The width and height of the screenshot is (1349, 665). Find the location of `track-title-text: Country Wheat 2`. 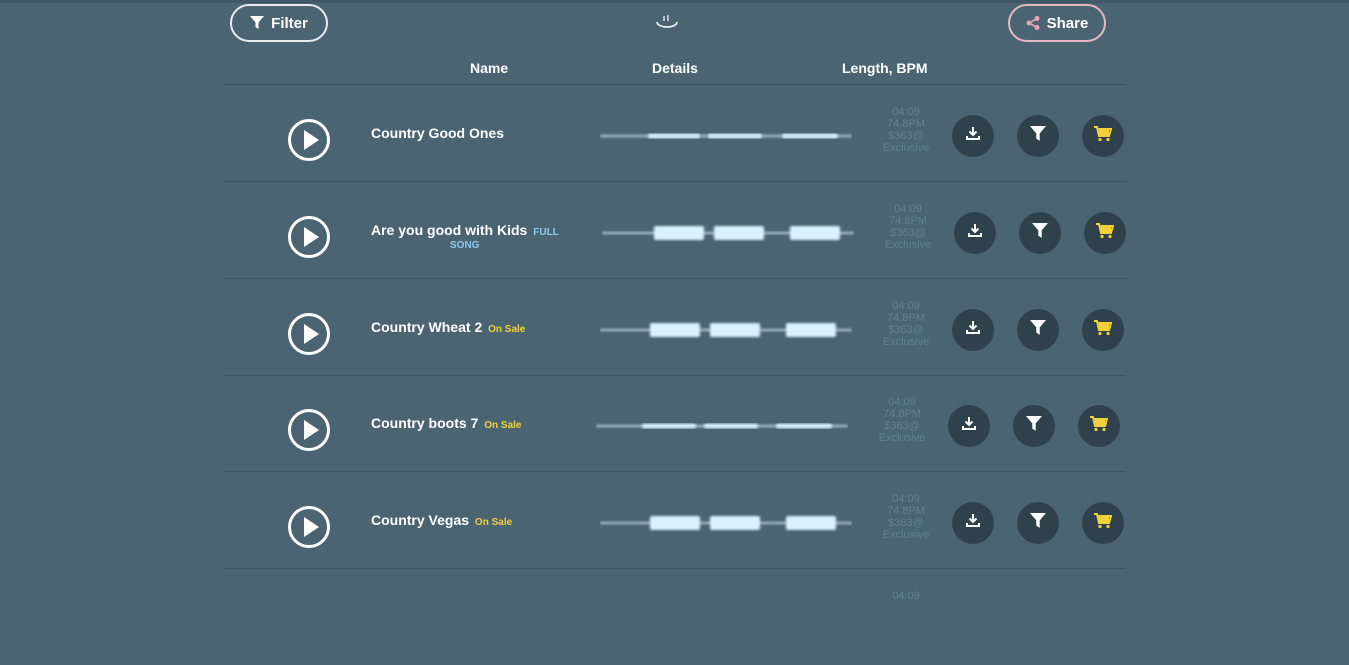

track-title-text: Country Wheat 2 is located at coordinates (427, 327).